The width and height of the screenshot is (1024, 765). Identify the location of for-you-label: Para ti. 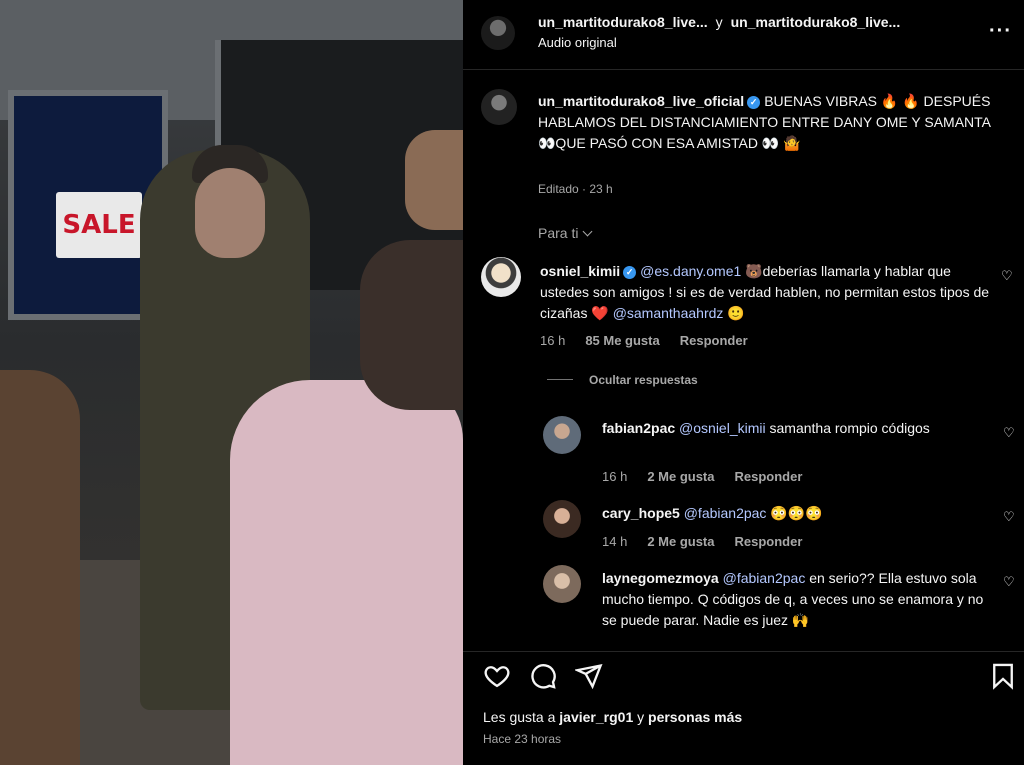
(558, 233).